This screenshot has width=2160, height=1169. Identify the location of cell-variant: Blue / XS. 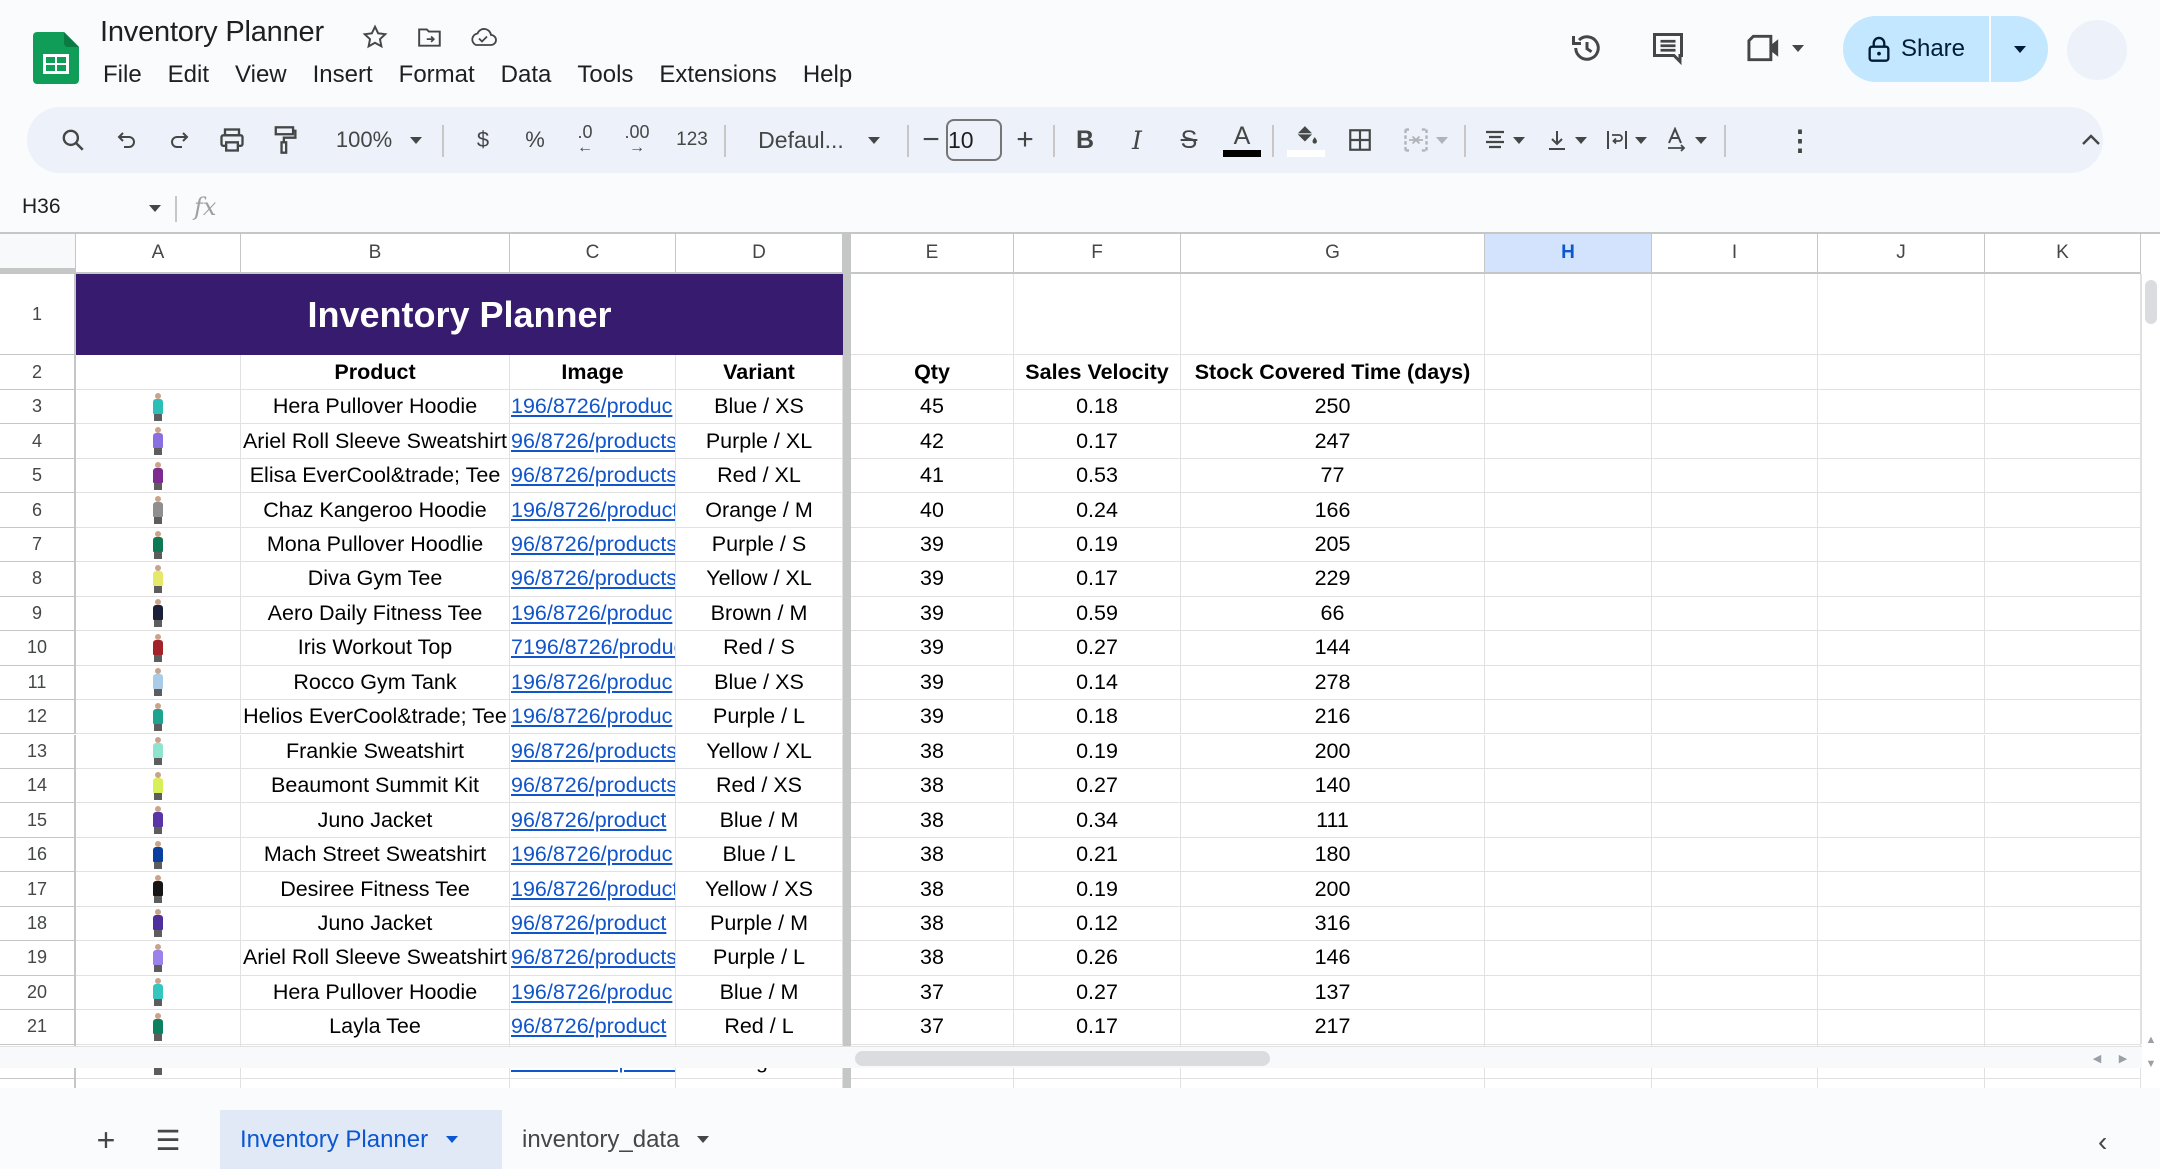
(759, 407).